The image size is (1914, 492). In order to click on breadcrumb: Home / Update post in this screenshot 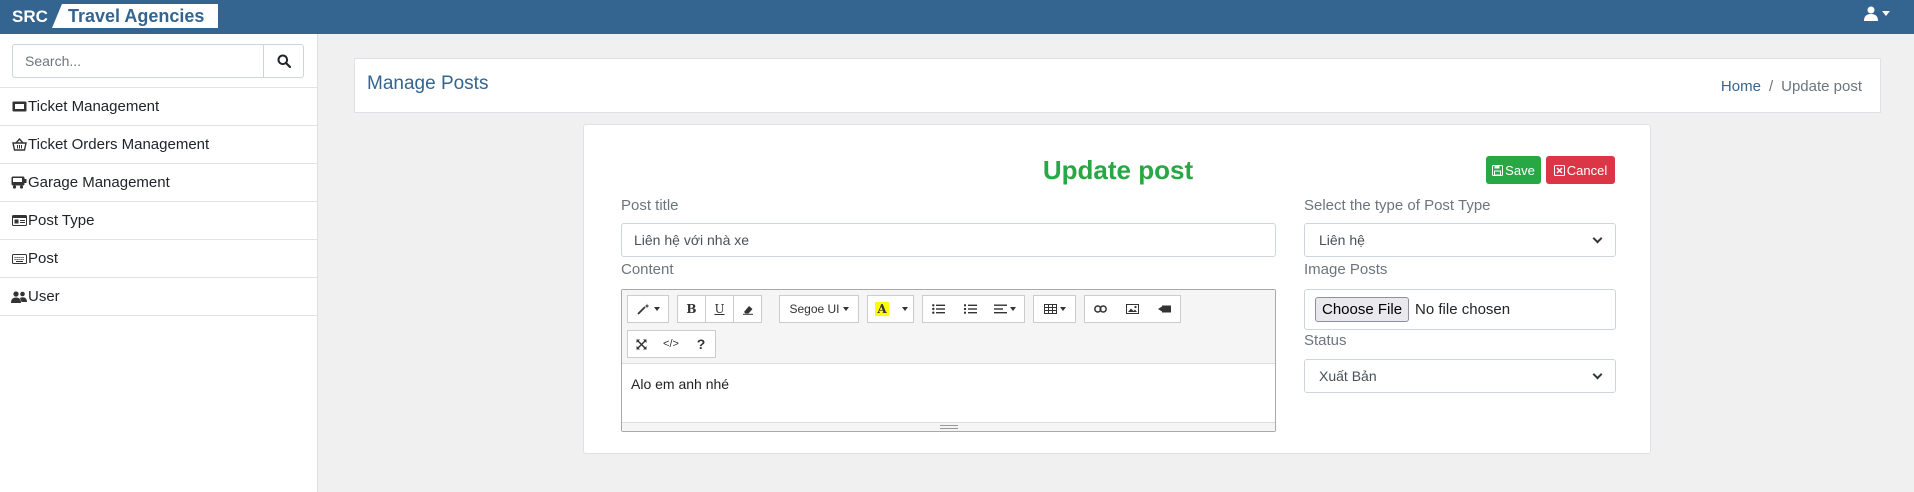, I will do `click(1791, 86)`.